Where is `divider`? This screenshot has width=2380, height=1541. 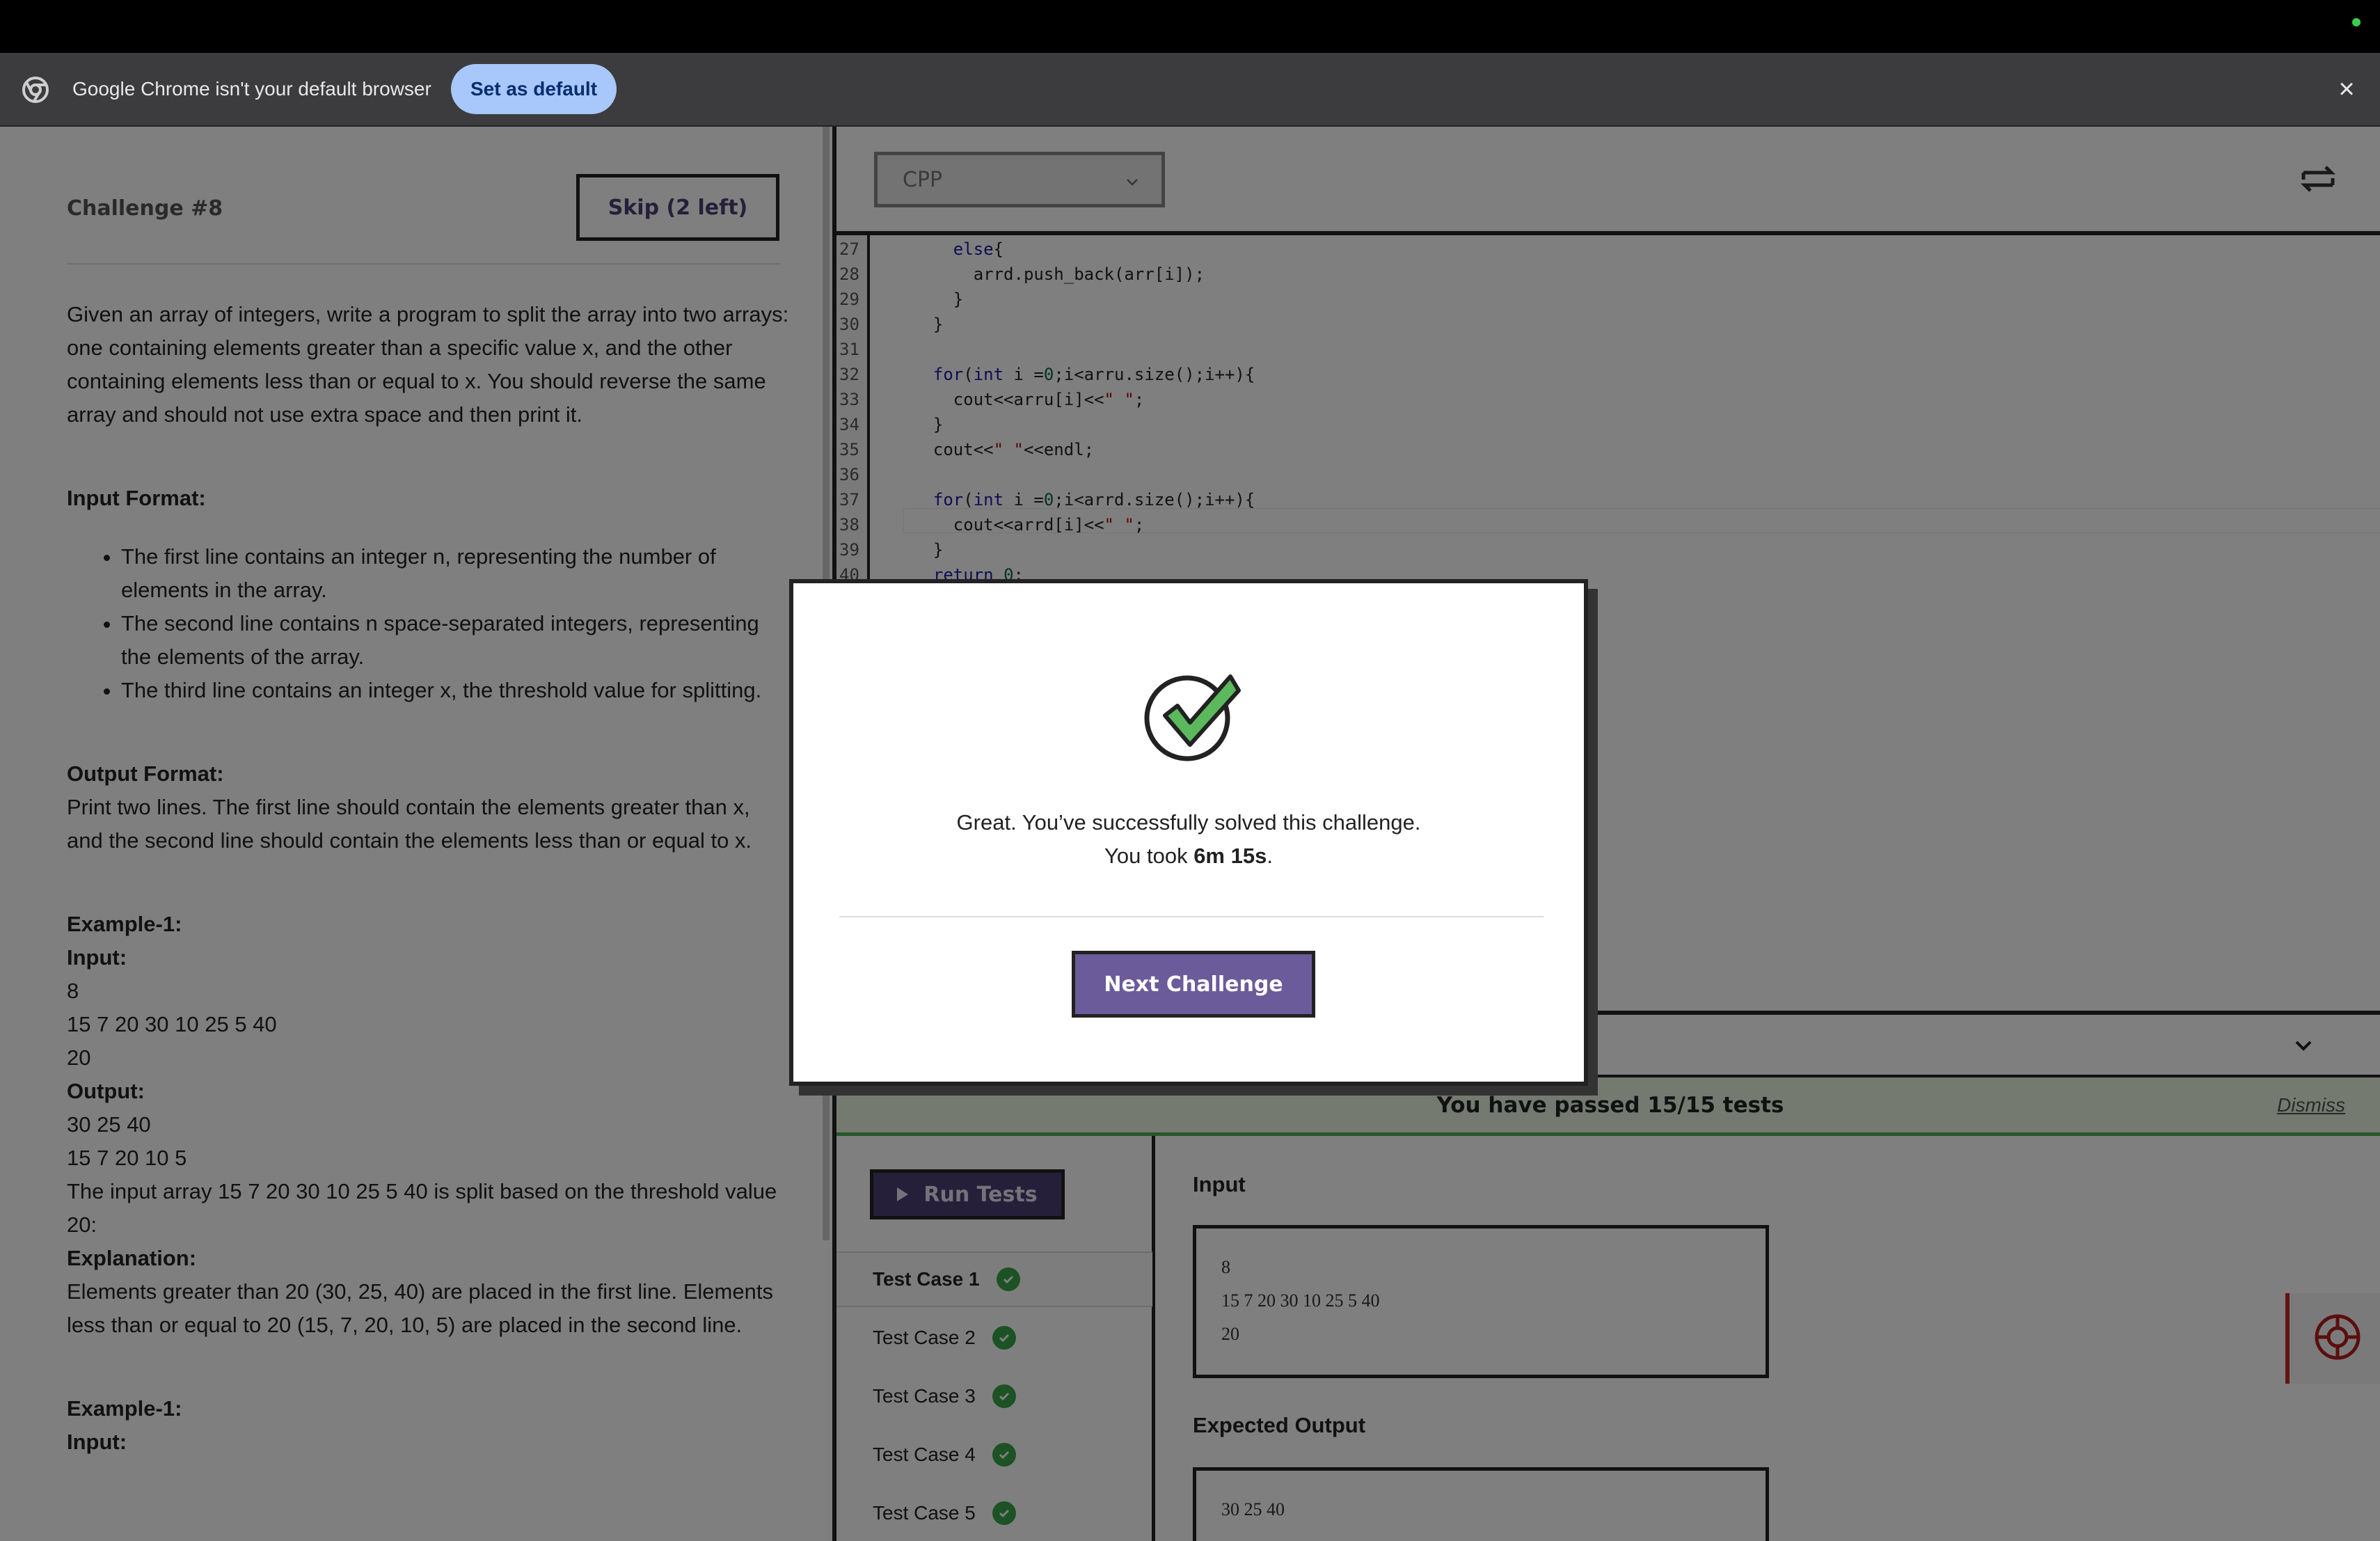 divider is located at coordinates (1191, 916).